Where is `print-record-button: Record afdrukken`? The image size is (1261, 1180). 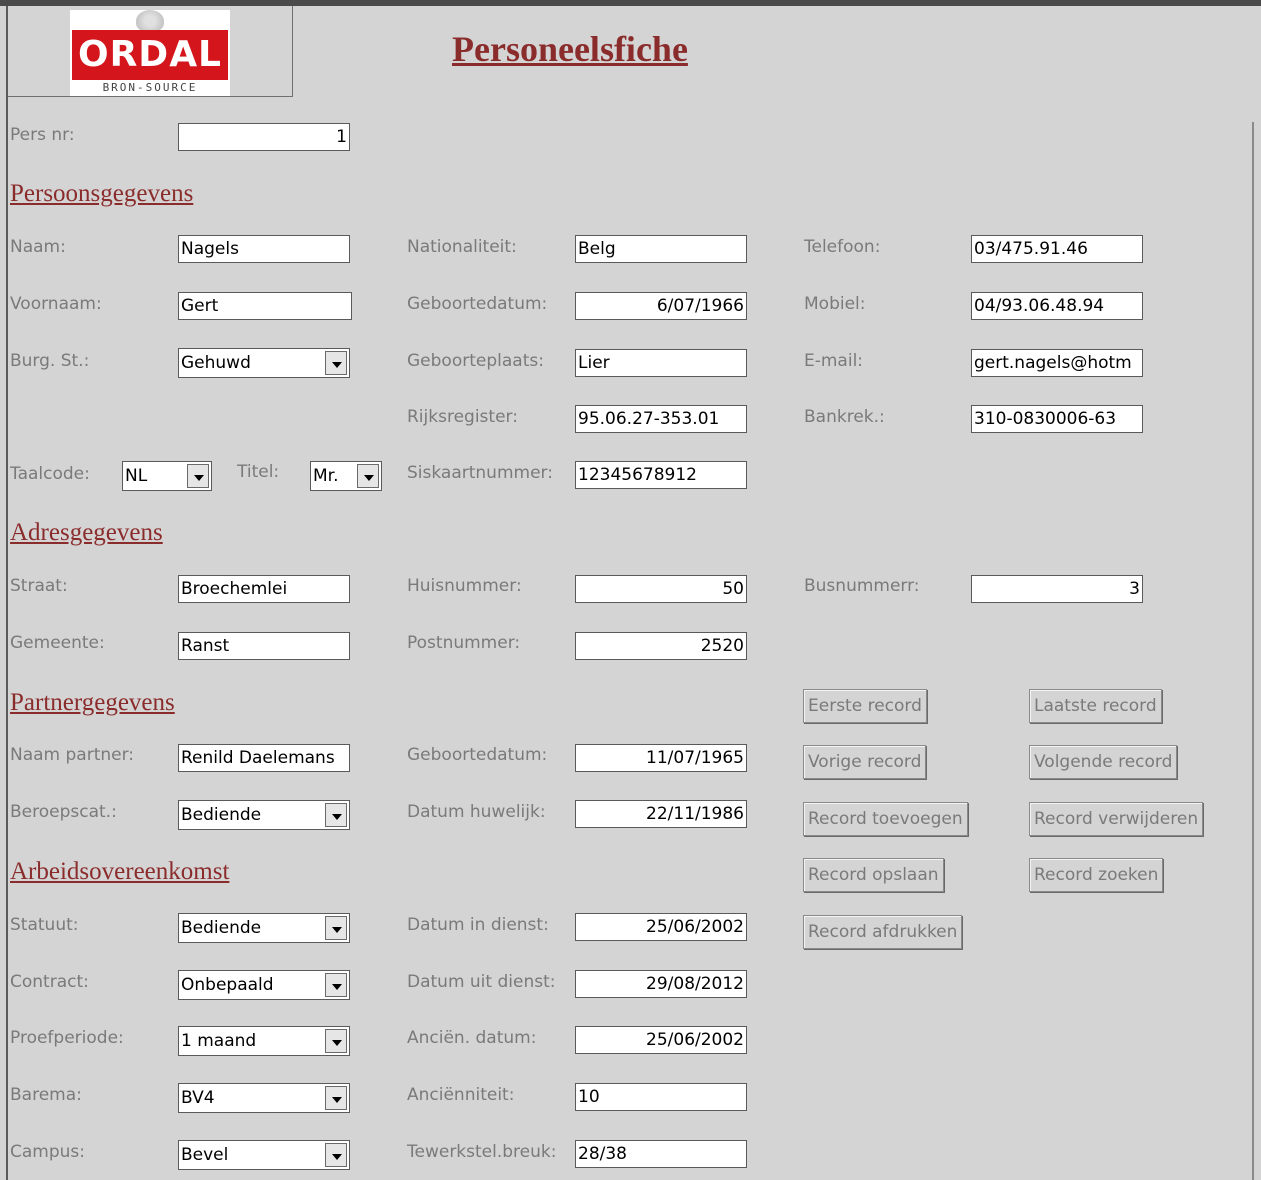 print-record-button: Record afdrukken is located at coordinates (883, 932).